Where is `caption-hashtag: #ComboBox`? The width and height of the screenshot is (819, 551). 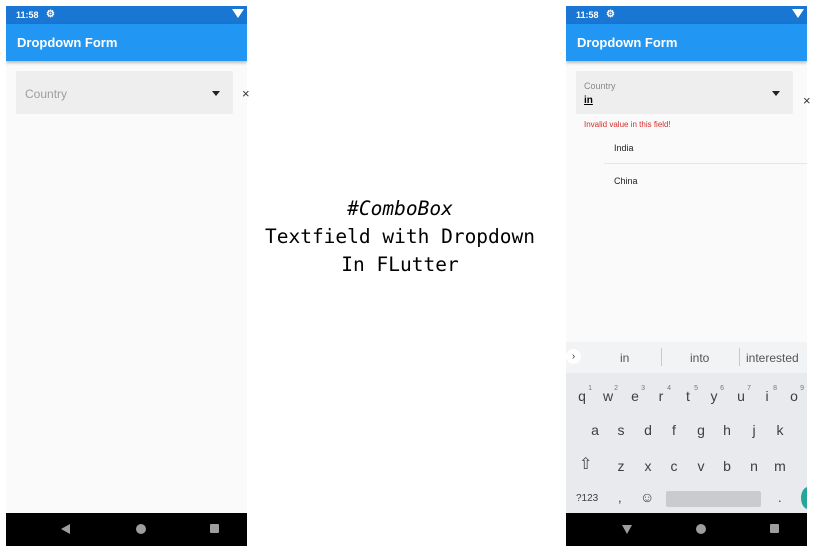 caption-hashtag: #ComboBox is located at coordinates (400, 208).